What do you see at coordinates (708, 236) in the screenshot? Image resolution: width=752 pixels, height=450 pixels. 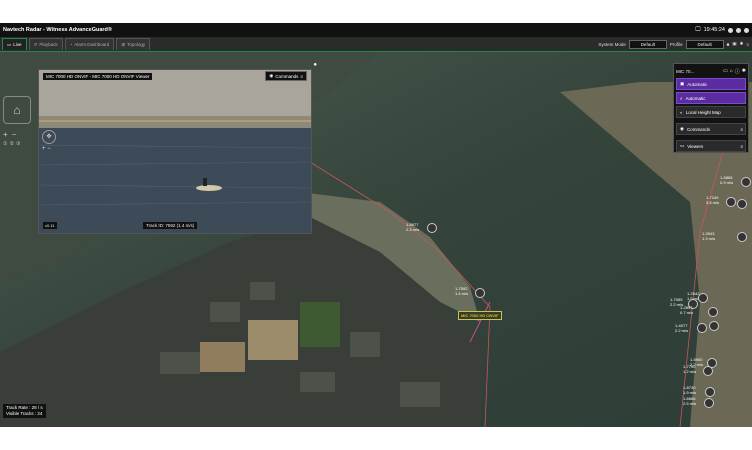 I see `track-label: 1-3943 1.3 m/s` at bounding box center [708, 236].